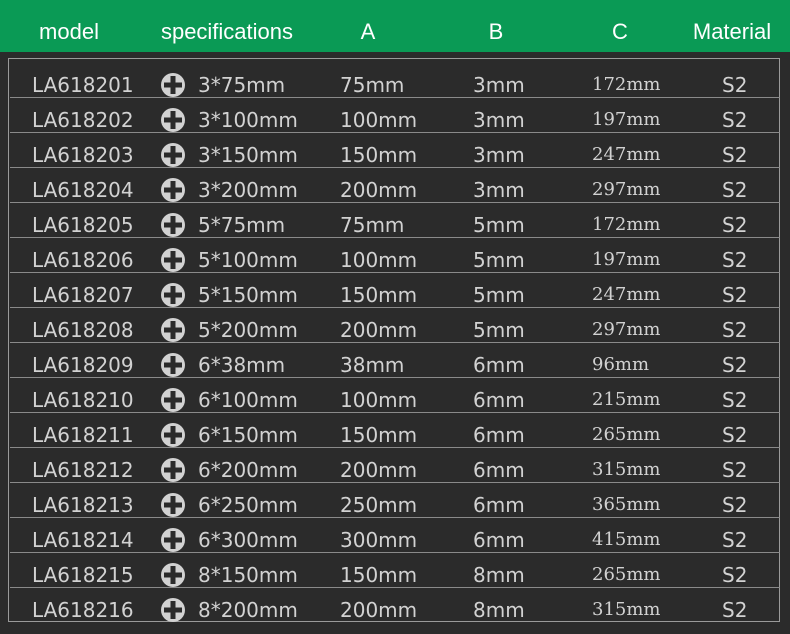 This screenshot has height=634, width=790. What do you see at coordinates (69, 31) in the screenshot?
I see `header-model: model` at bounding box center [69, 31].